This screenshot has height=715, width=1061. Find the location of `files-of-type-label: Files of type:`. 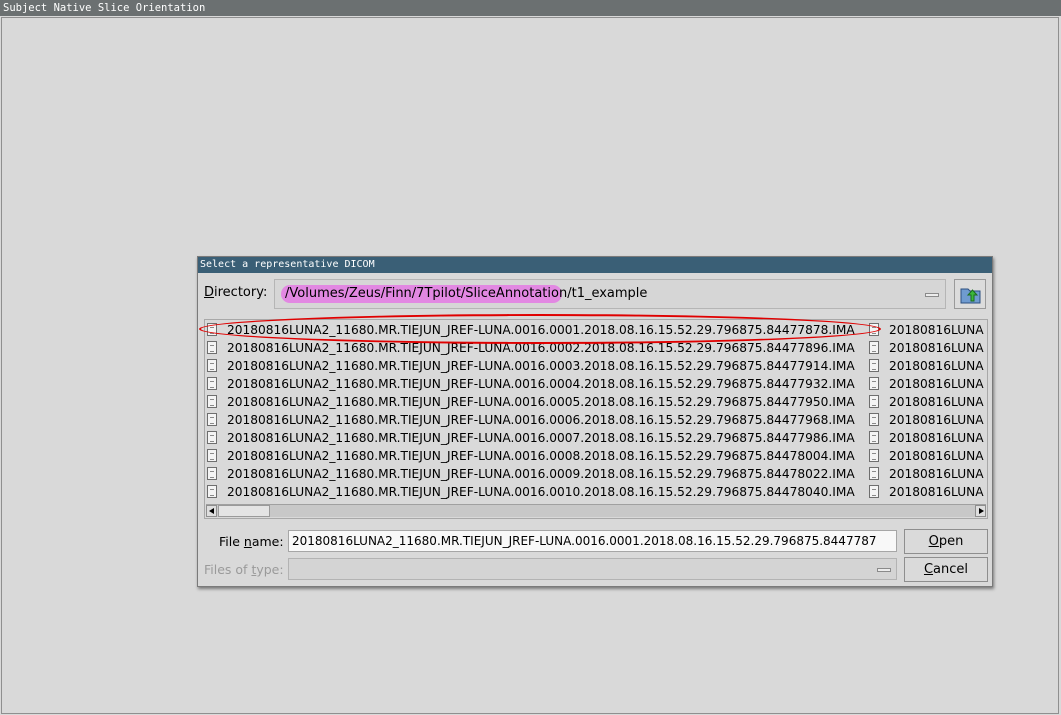

files-of-type-label: Files of type: is located at coordinates (244, 569).